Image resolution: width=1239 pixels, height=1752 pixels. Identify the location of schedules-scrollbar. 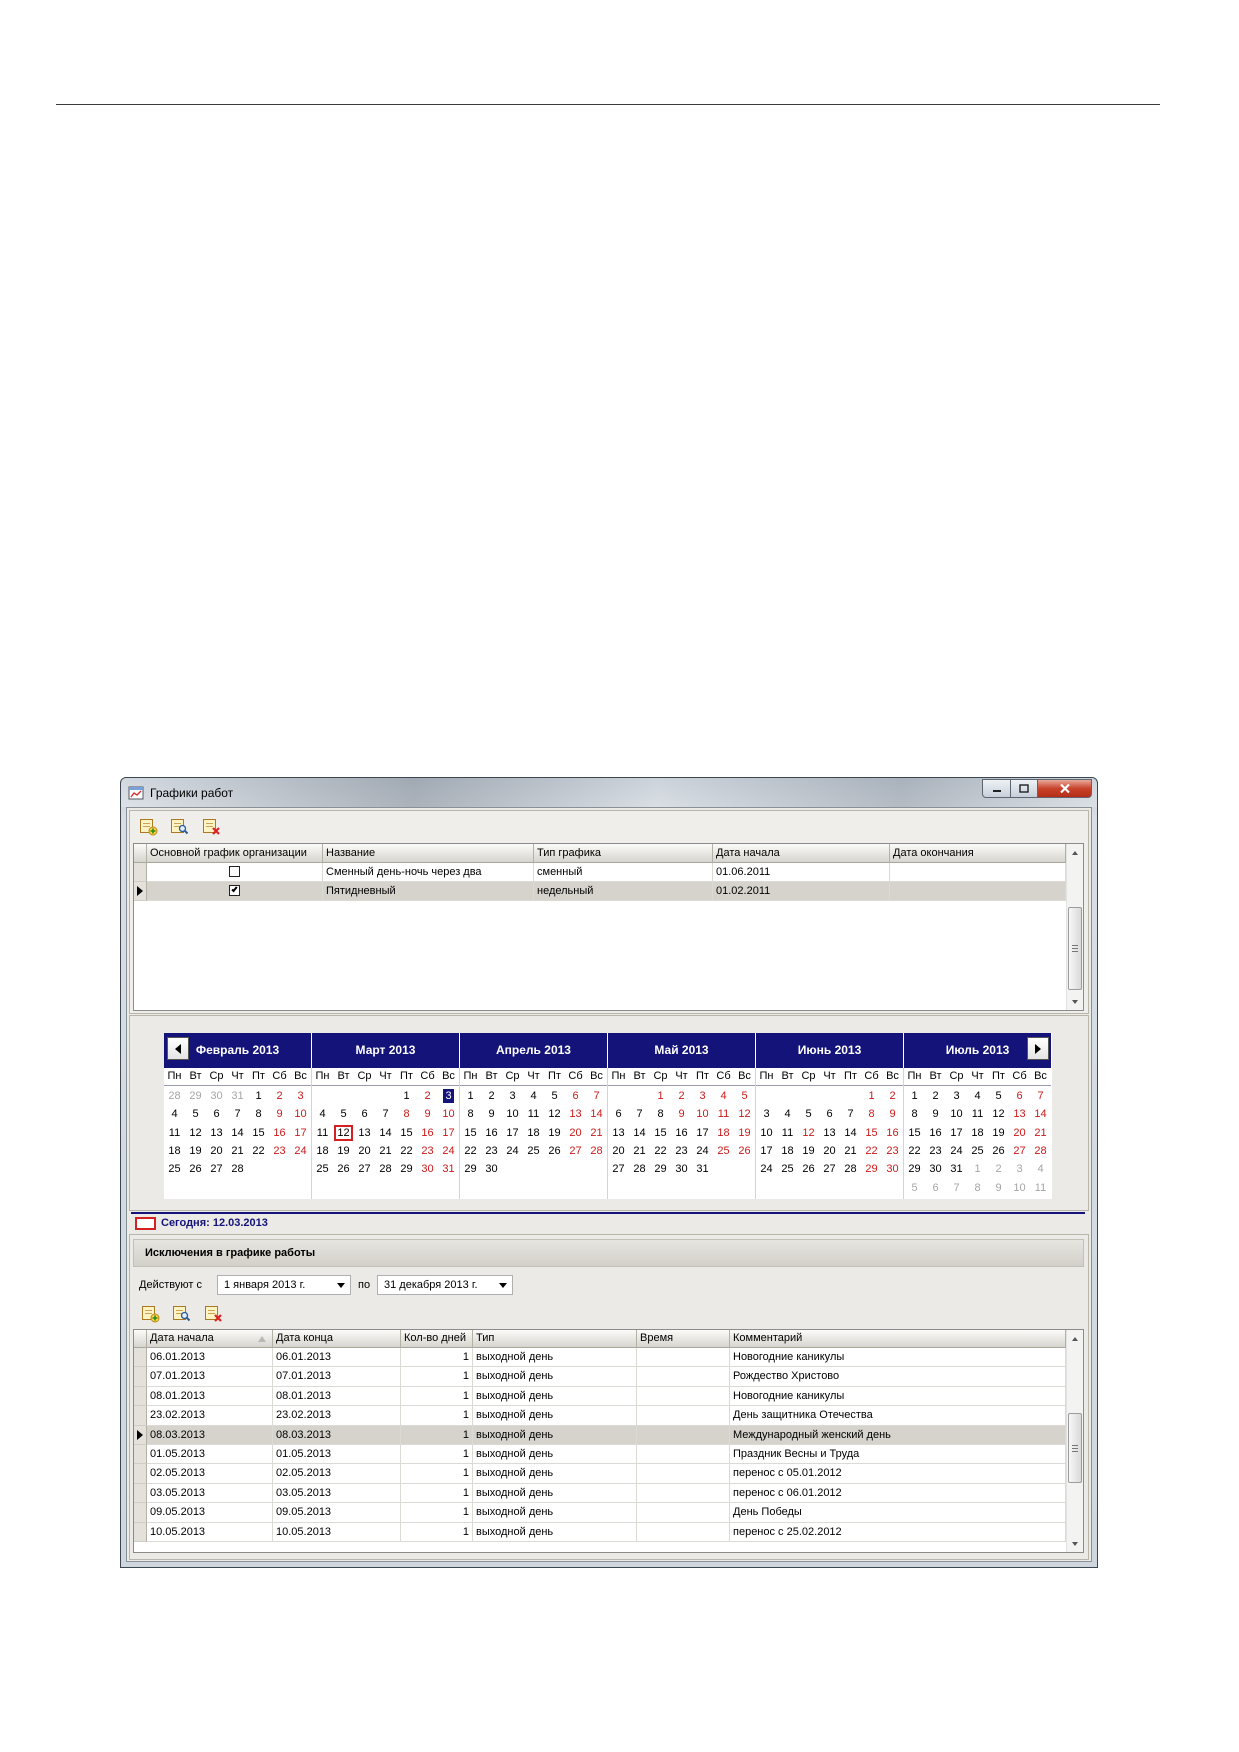
(1074, 927).